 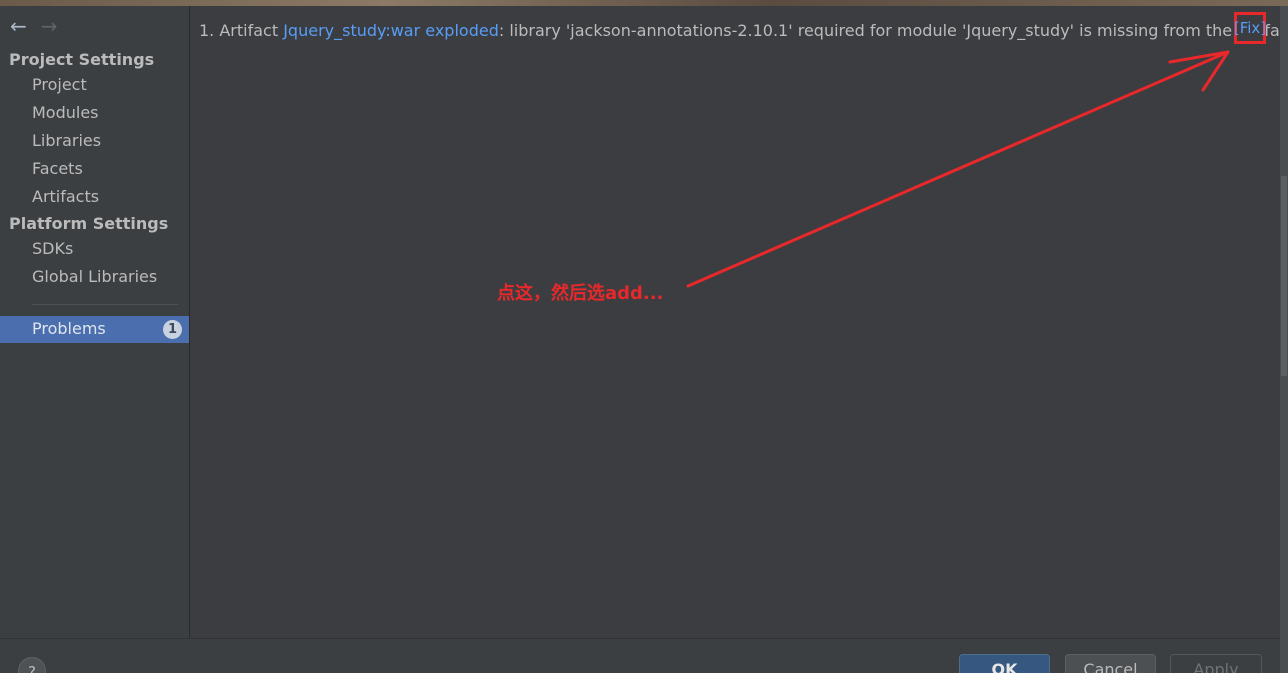 What do you see at coordinates (640, 655) in the screenshot?
I see `dialog-footer: ? OK Cancel Apply` at bounding box center [640, 655].